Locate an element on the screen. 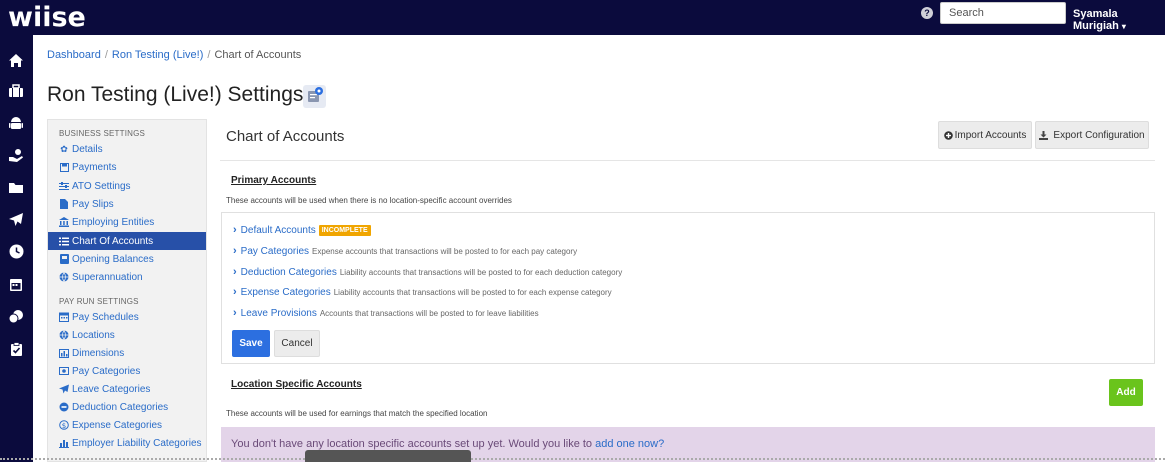 The image size is (1165, 462). plane-icon is located at coordinates (16, 219).